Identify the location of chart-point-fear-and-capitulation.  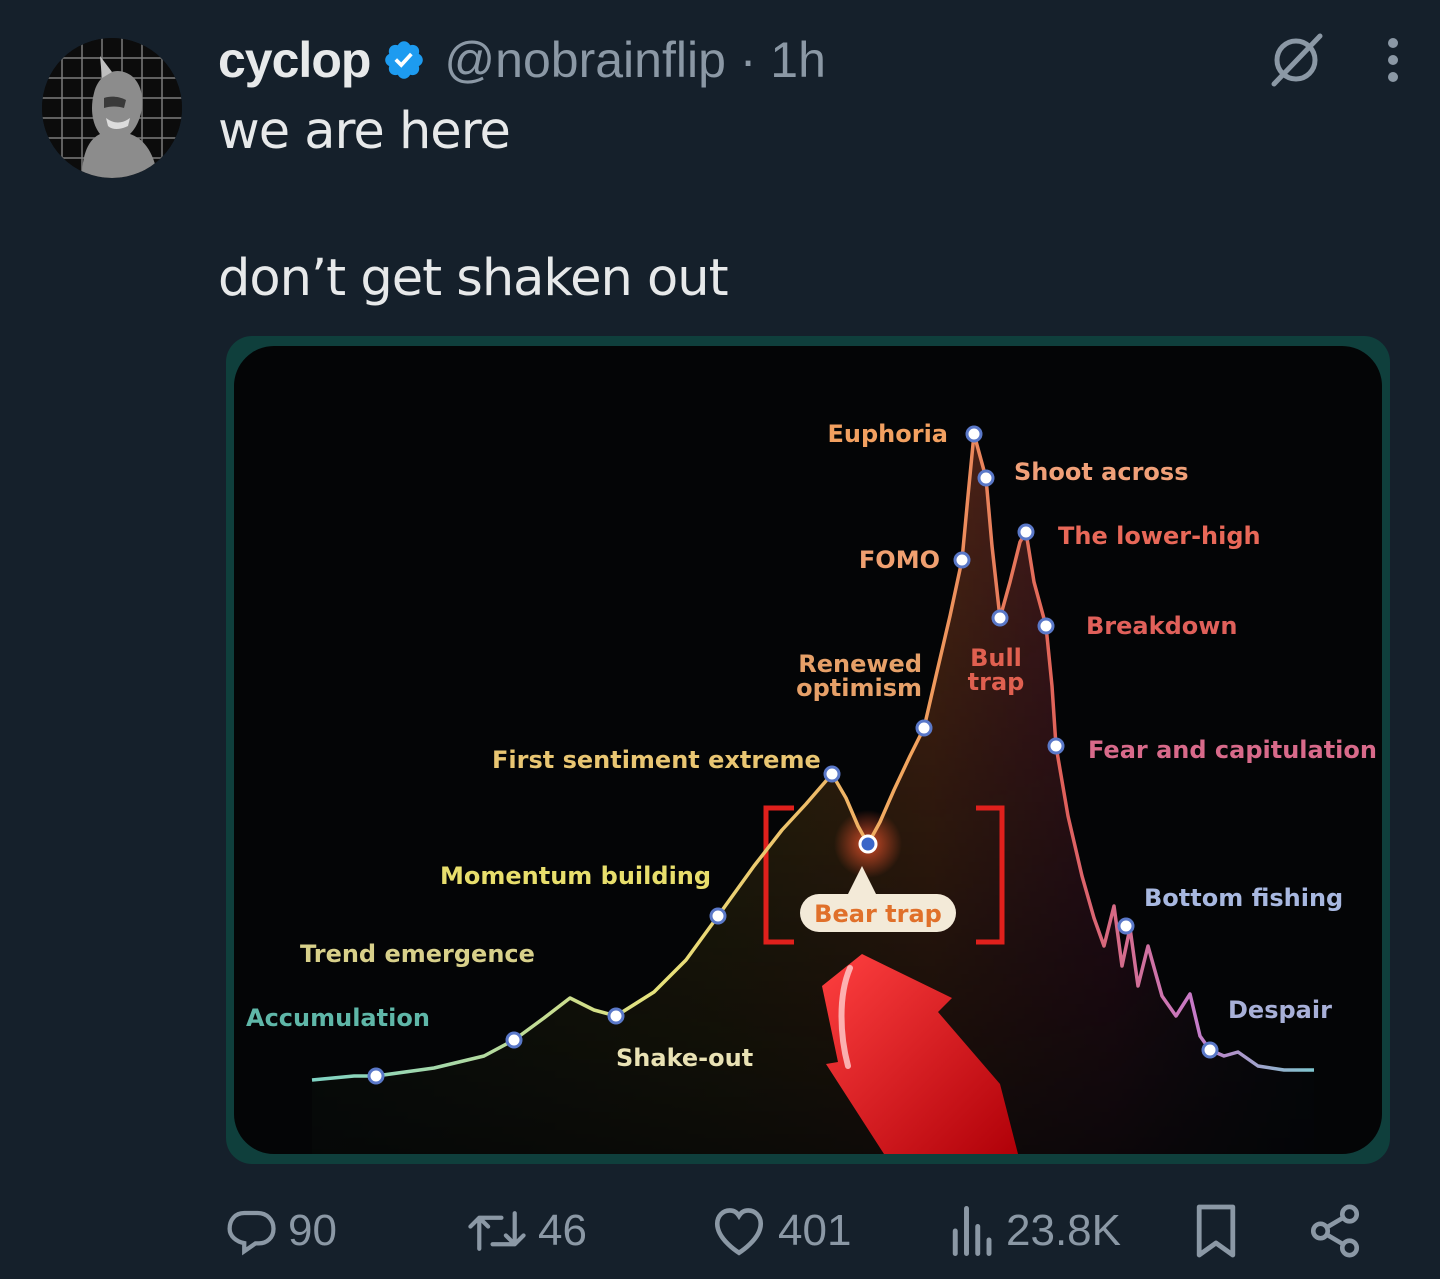
(1056, 746).